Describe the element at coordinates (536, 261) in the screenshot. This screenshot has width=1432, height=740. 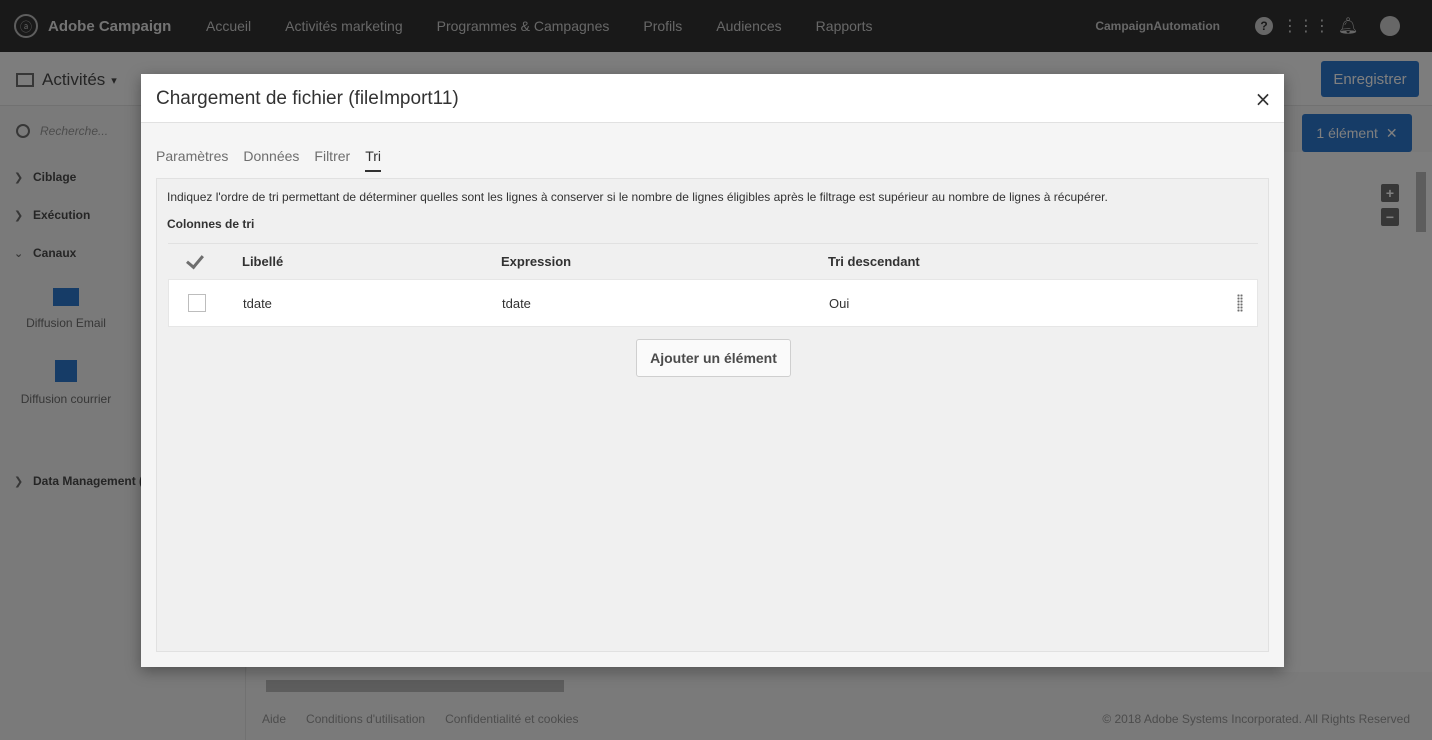
I see `column-header-expression: Expression` at that location.